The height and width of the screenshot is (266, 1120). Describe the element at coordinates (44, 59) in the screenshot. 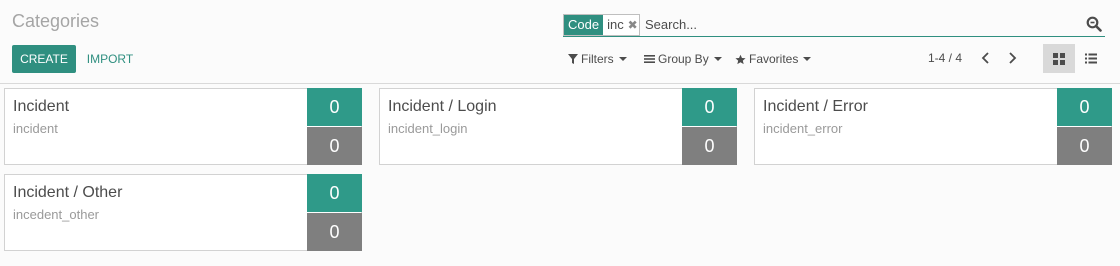

I see `create-button: CREATE` at that location.